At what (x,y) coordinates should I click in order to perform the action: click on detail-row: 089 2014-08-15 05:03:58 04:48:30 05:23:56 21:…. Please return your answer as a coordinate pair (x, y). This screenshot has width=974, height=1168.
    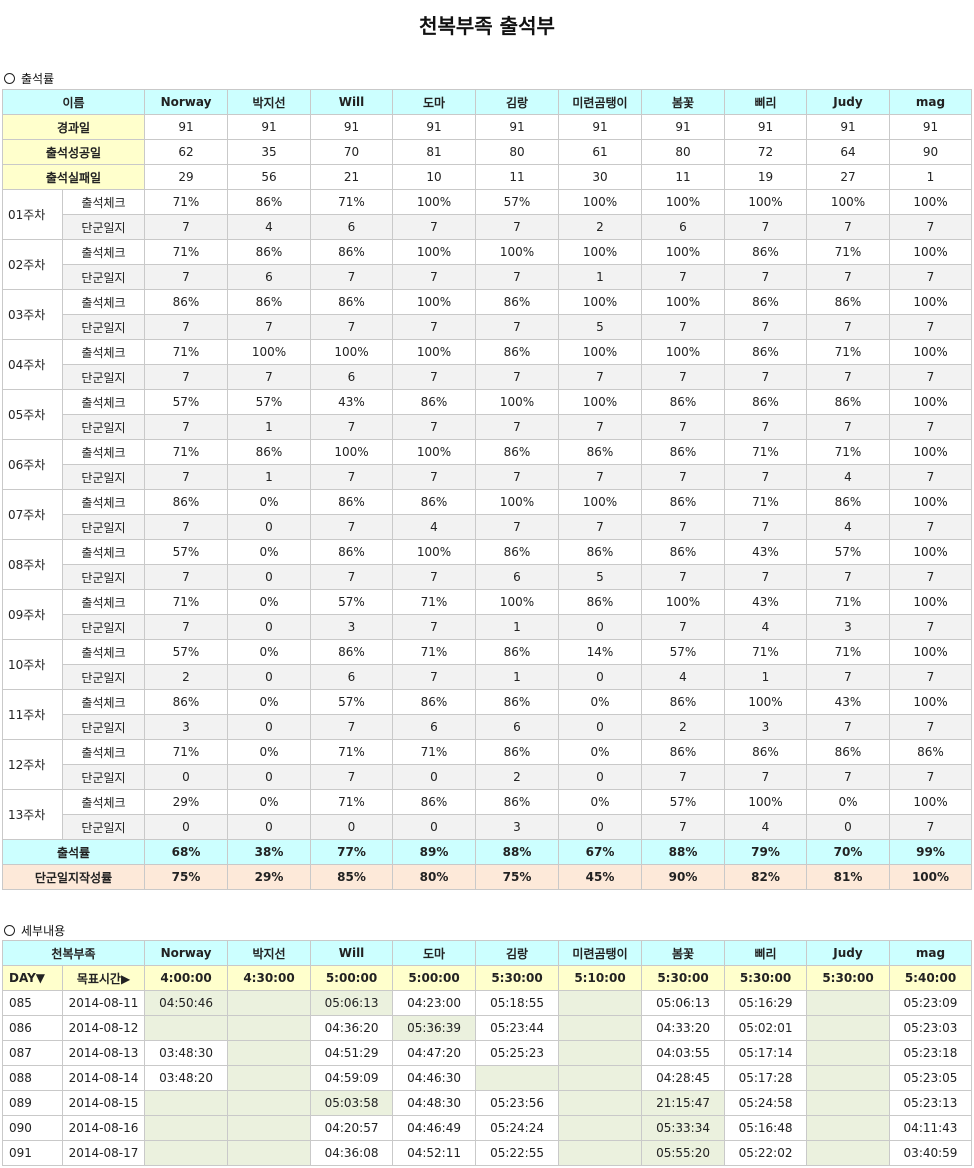
    Looking at the image, I should click on (487, 1103).